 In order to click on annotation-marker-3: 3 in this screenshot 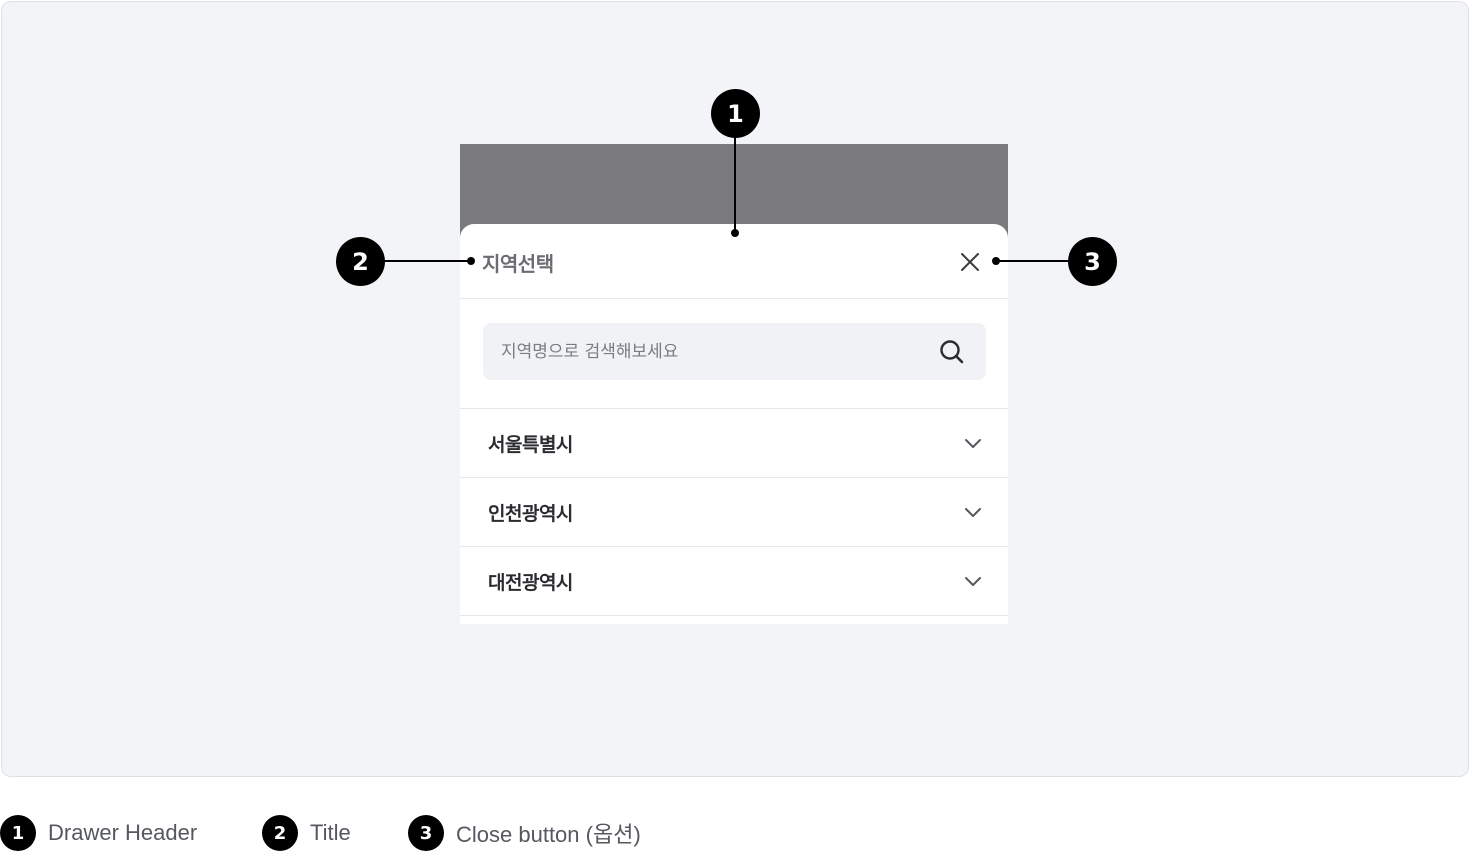, I will do `click(1092, 261)`.